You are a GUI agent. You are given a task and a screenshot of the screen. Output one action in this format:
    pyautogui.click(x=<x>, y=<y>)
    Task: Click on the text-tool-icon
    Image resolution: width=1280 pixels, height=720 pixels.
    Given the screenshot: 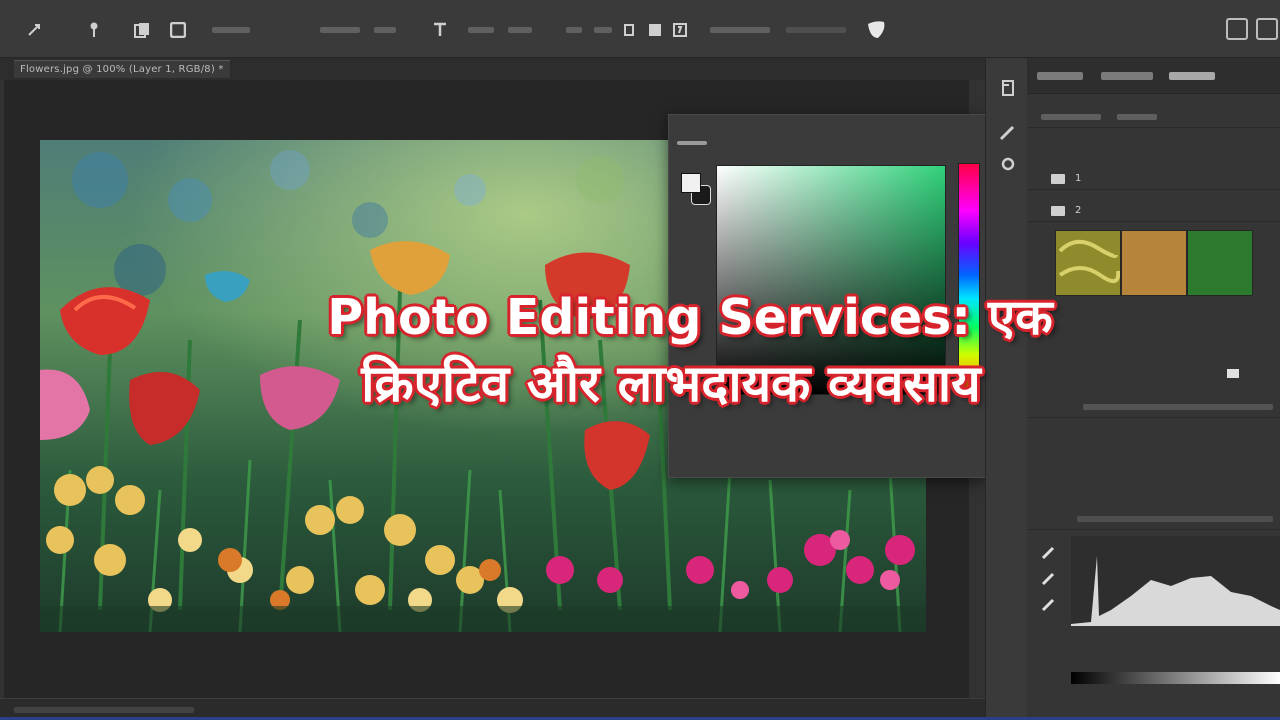 What is the action you would take?
    pyautogui.click(x=440, y=30)
    